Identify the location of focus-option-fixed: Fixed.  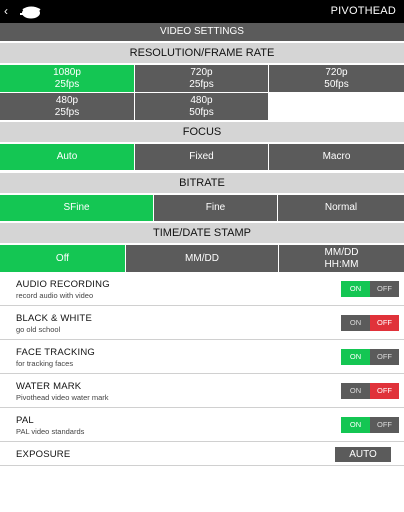
(202, 157).